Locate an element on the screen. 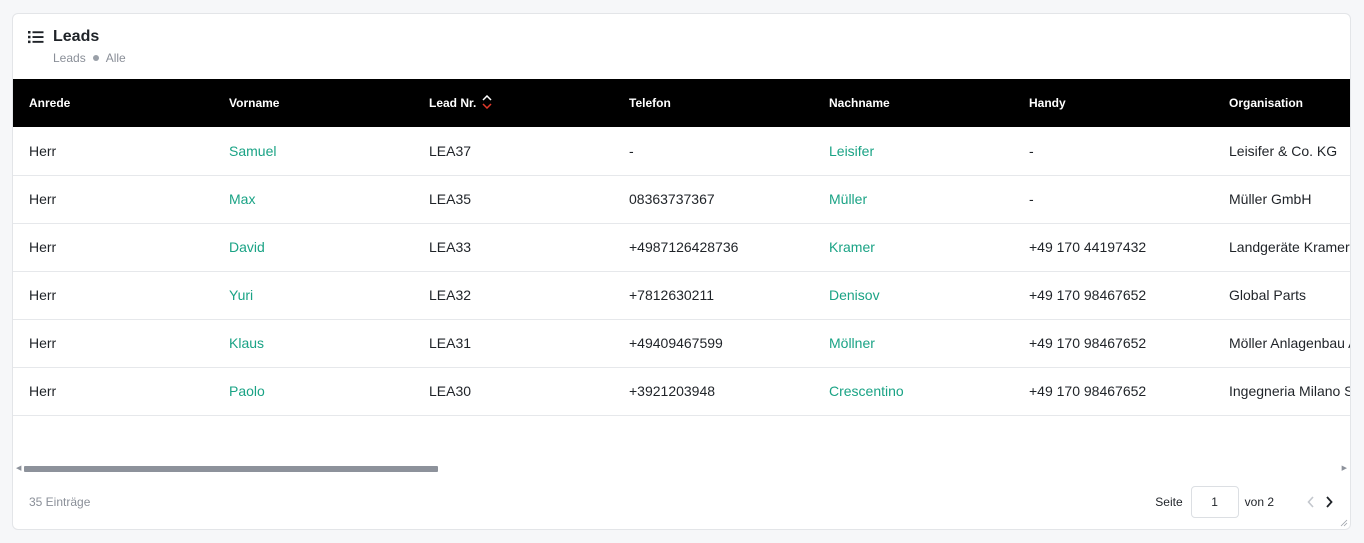 The image size is (1364, 543). cell-vorname: David is located at coordinates (313, 247).